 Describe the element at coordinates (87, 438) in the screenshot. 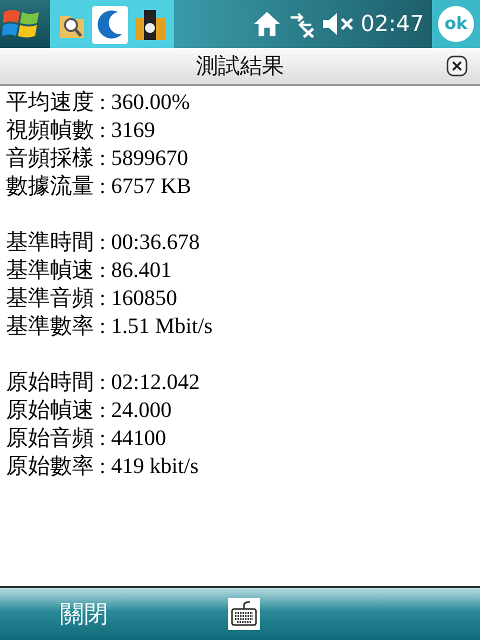

I see `result-line: 原始音頻 : 44100` at that location.